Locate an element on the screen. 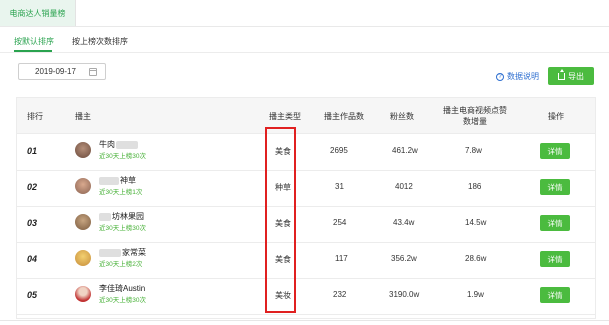 The image size is (609, 325). rank: 05 is located at coordinates (32, 295).